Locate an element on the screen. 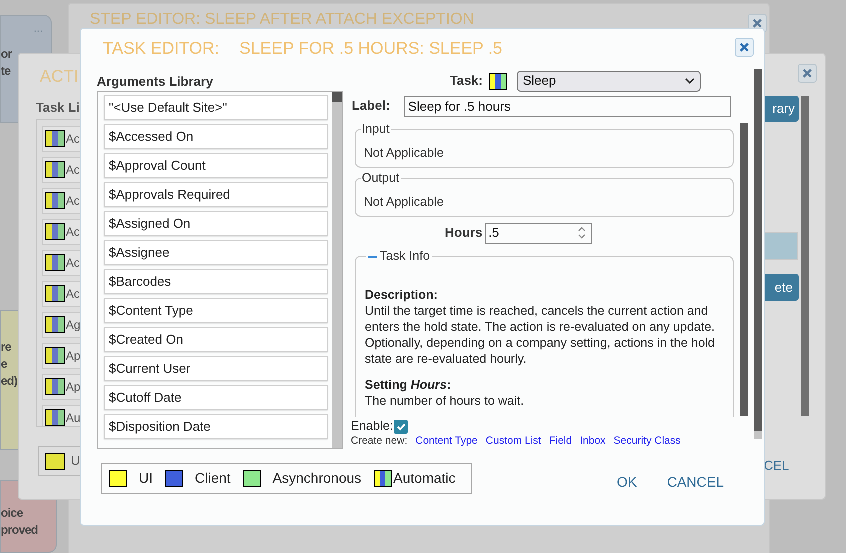  cancel-button: CANCEL is located at coordinates (695, 482).